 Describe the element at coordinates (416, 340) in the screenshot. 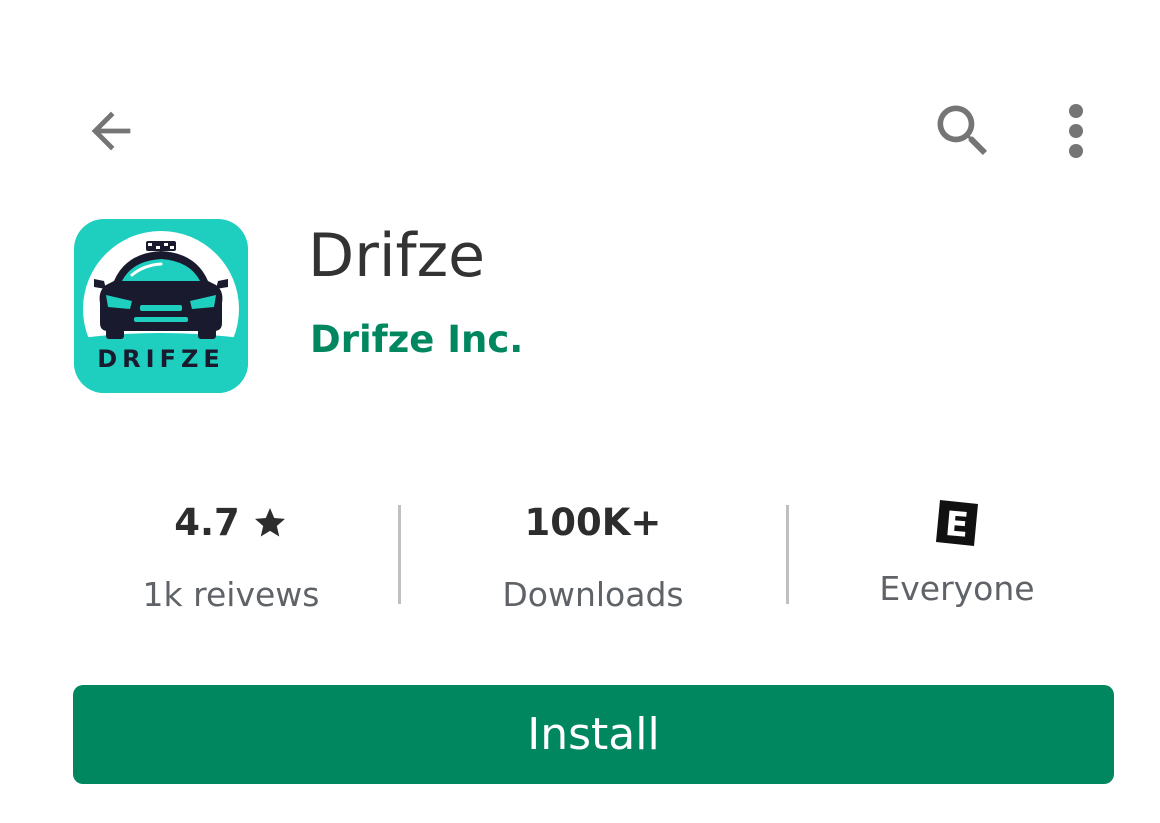

I see `developer-link: Drifze Inc.` at that location.